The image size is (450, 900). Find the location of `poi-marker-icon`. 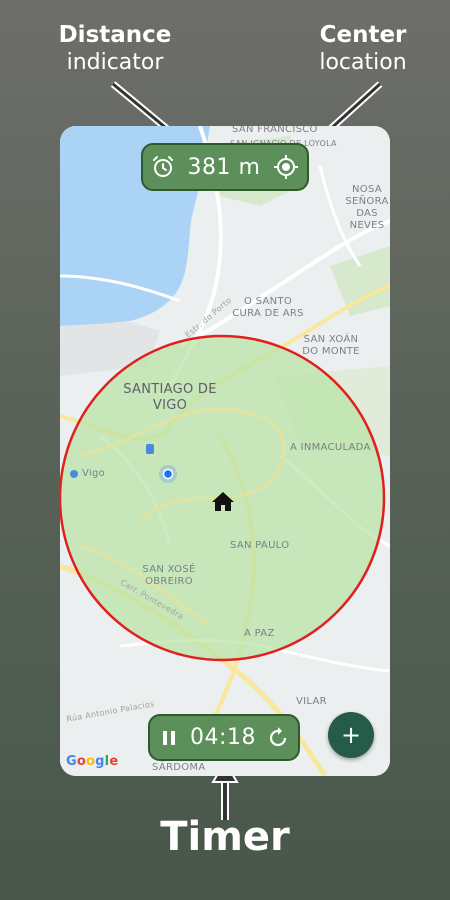

poi-marker-icon is located at coordinates (74, 474).